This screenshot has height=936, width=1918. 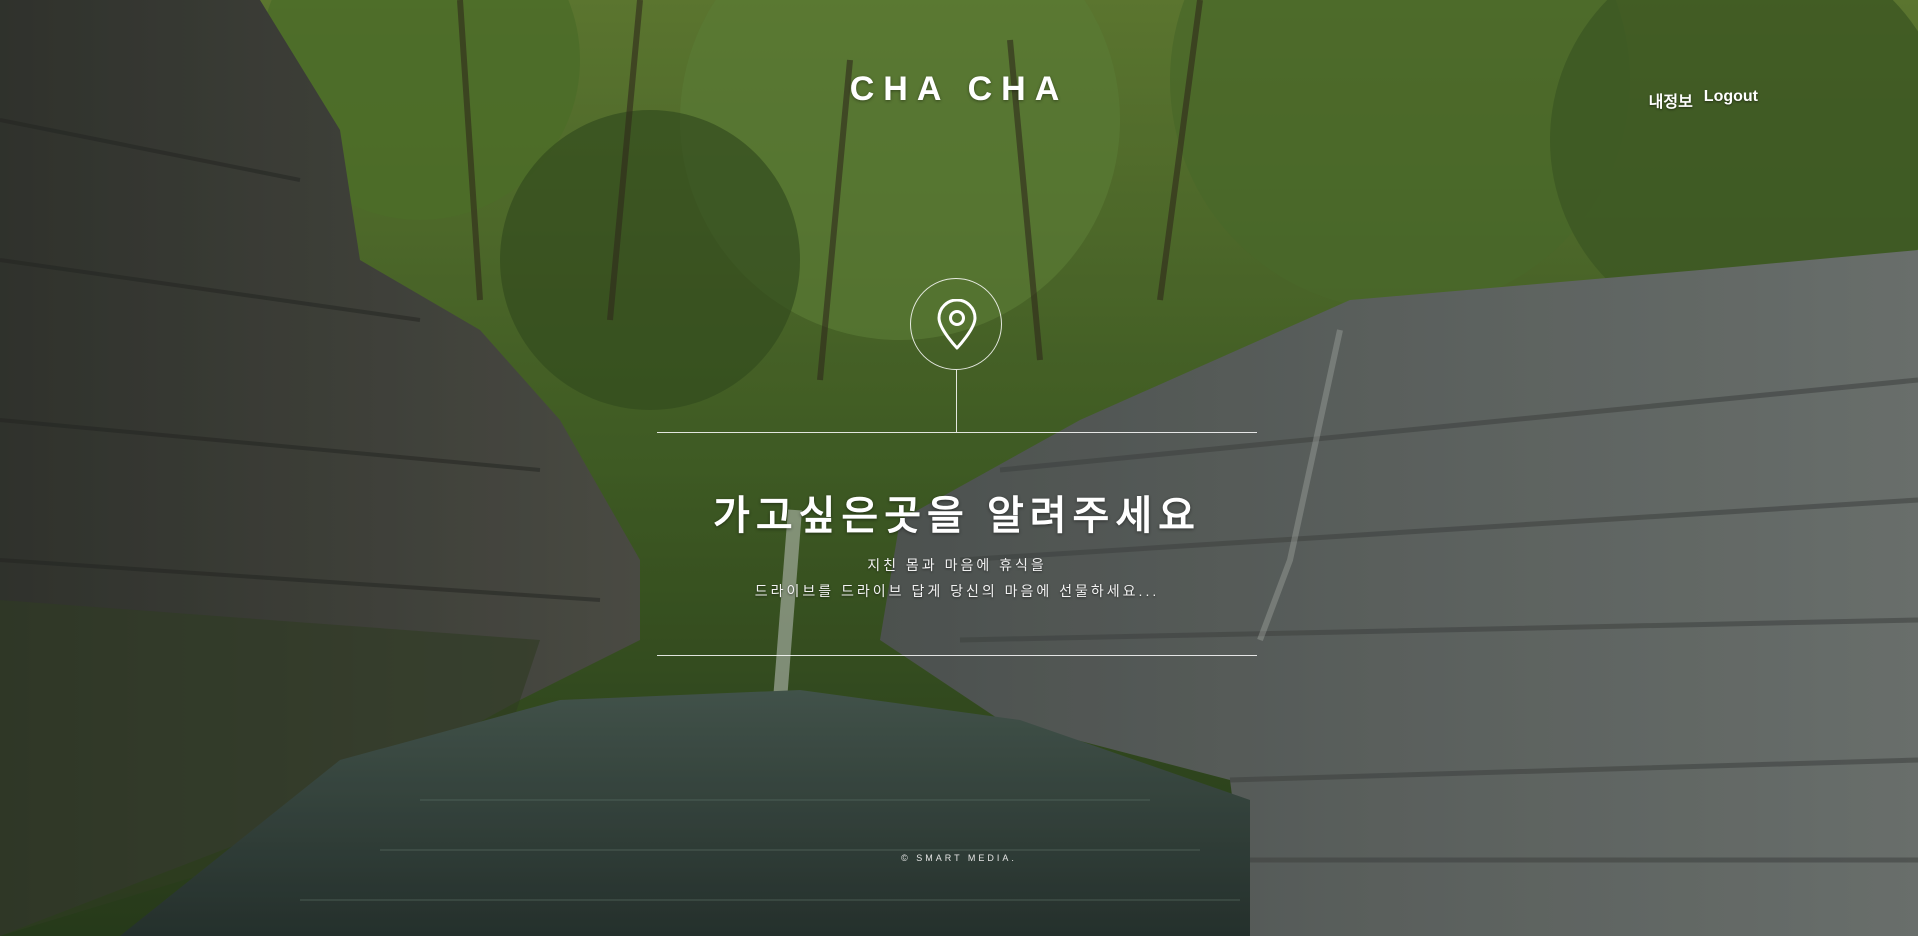 What do you see at coordinates (957, 565) in the screenshot?
I see `hero-subtitle-line1: 지친 몸과 마음에 휴식을` at bounding box center [957, 565].